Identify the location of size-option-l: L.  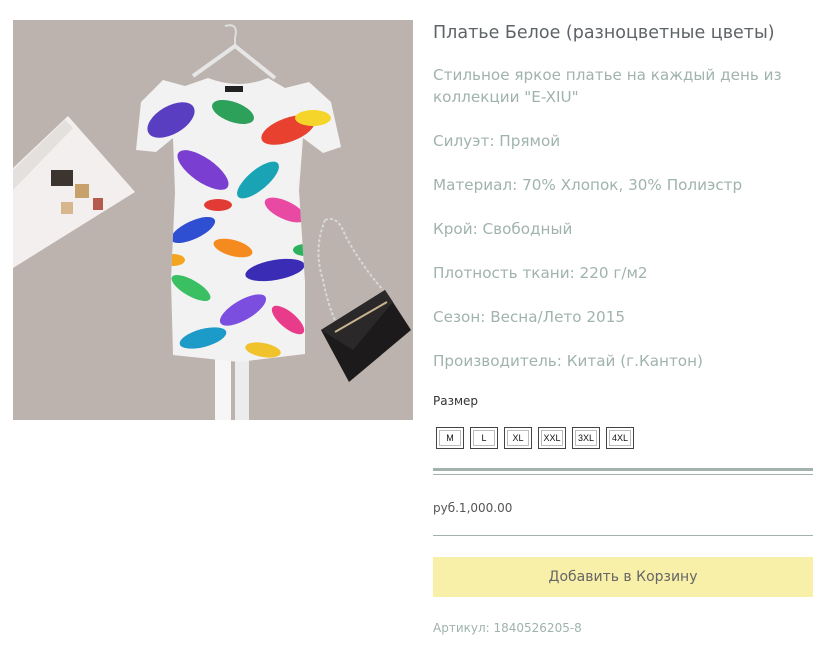
(484, 438).